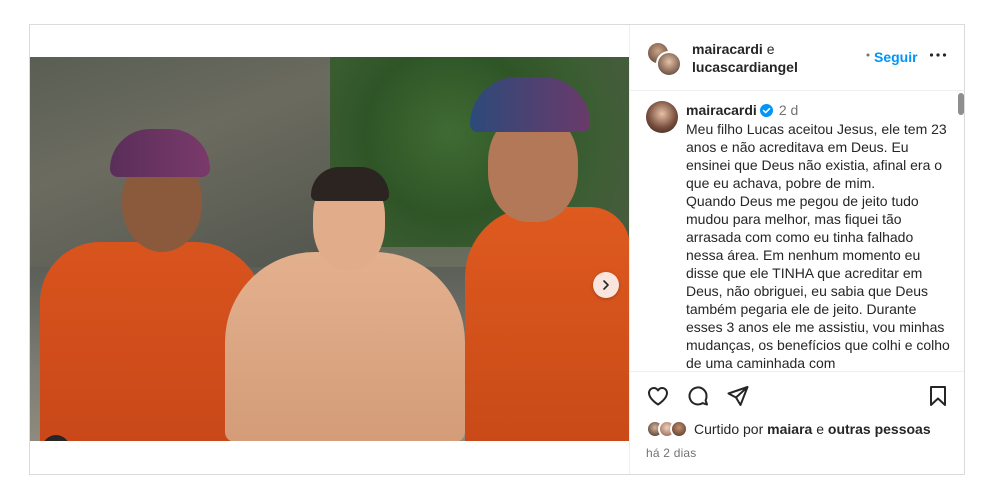  I want to click on chevron-right-icon, so click(606, 285).